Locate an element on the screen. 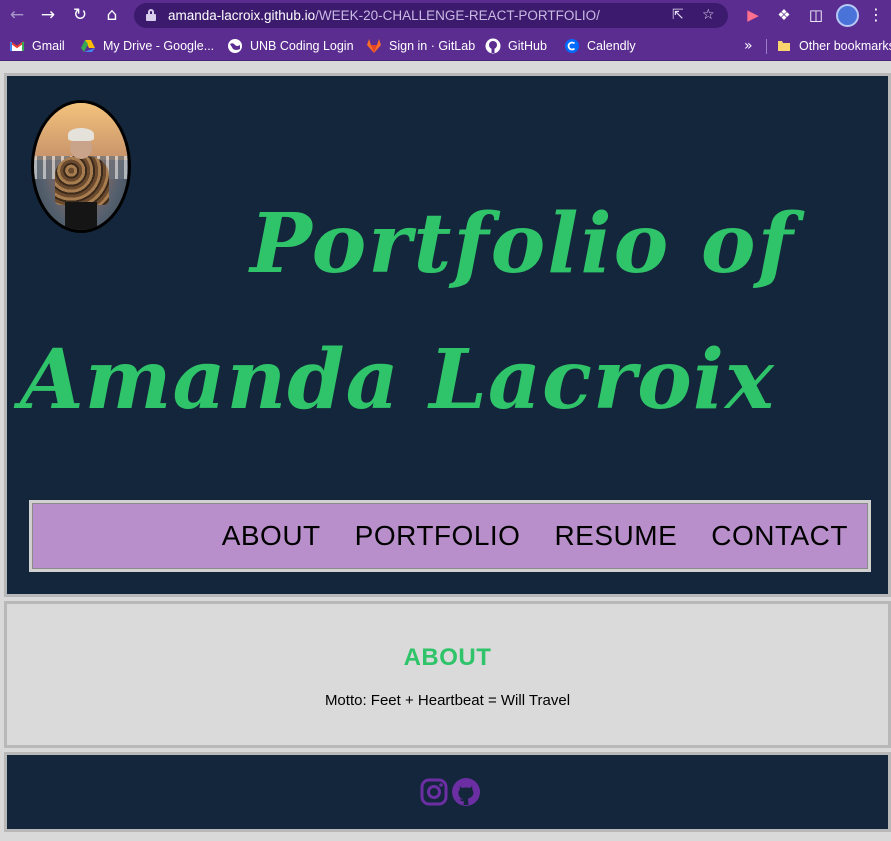 This screenshot has height=841, width=891. home-icon: ⌂ is located at coordinates (112, 15).